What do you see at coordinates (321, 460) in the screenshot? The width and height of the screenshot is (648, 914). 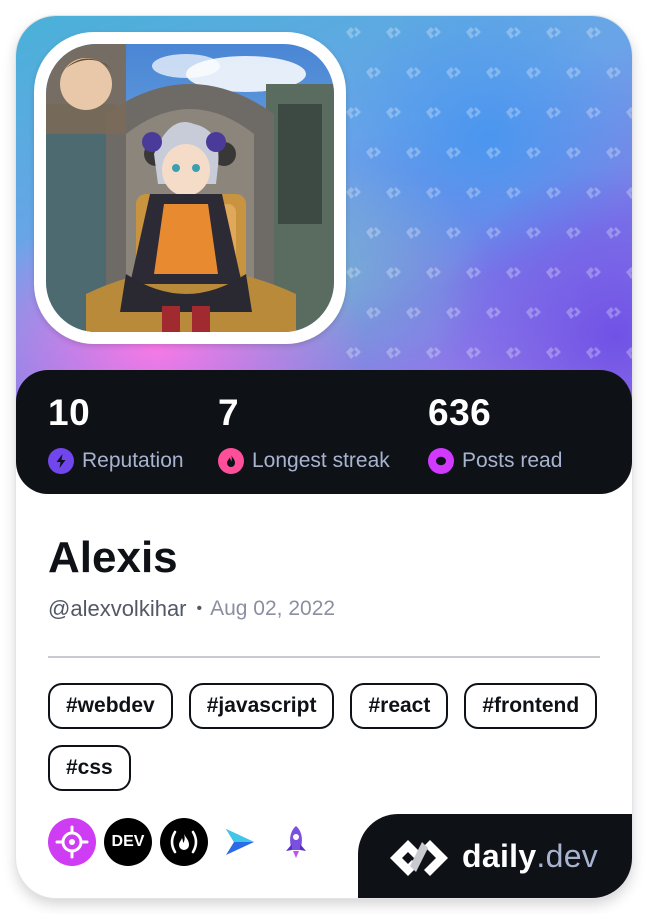 I see `streak-label: Longest streak` at bounding box center [321, 460].